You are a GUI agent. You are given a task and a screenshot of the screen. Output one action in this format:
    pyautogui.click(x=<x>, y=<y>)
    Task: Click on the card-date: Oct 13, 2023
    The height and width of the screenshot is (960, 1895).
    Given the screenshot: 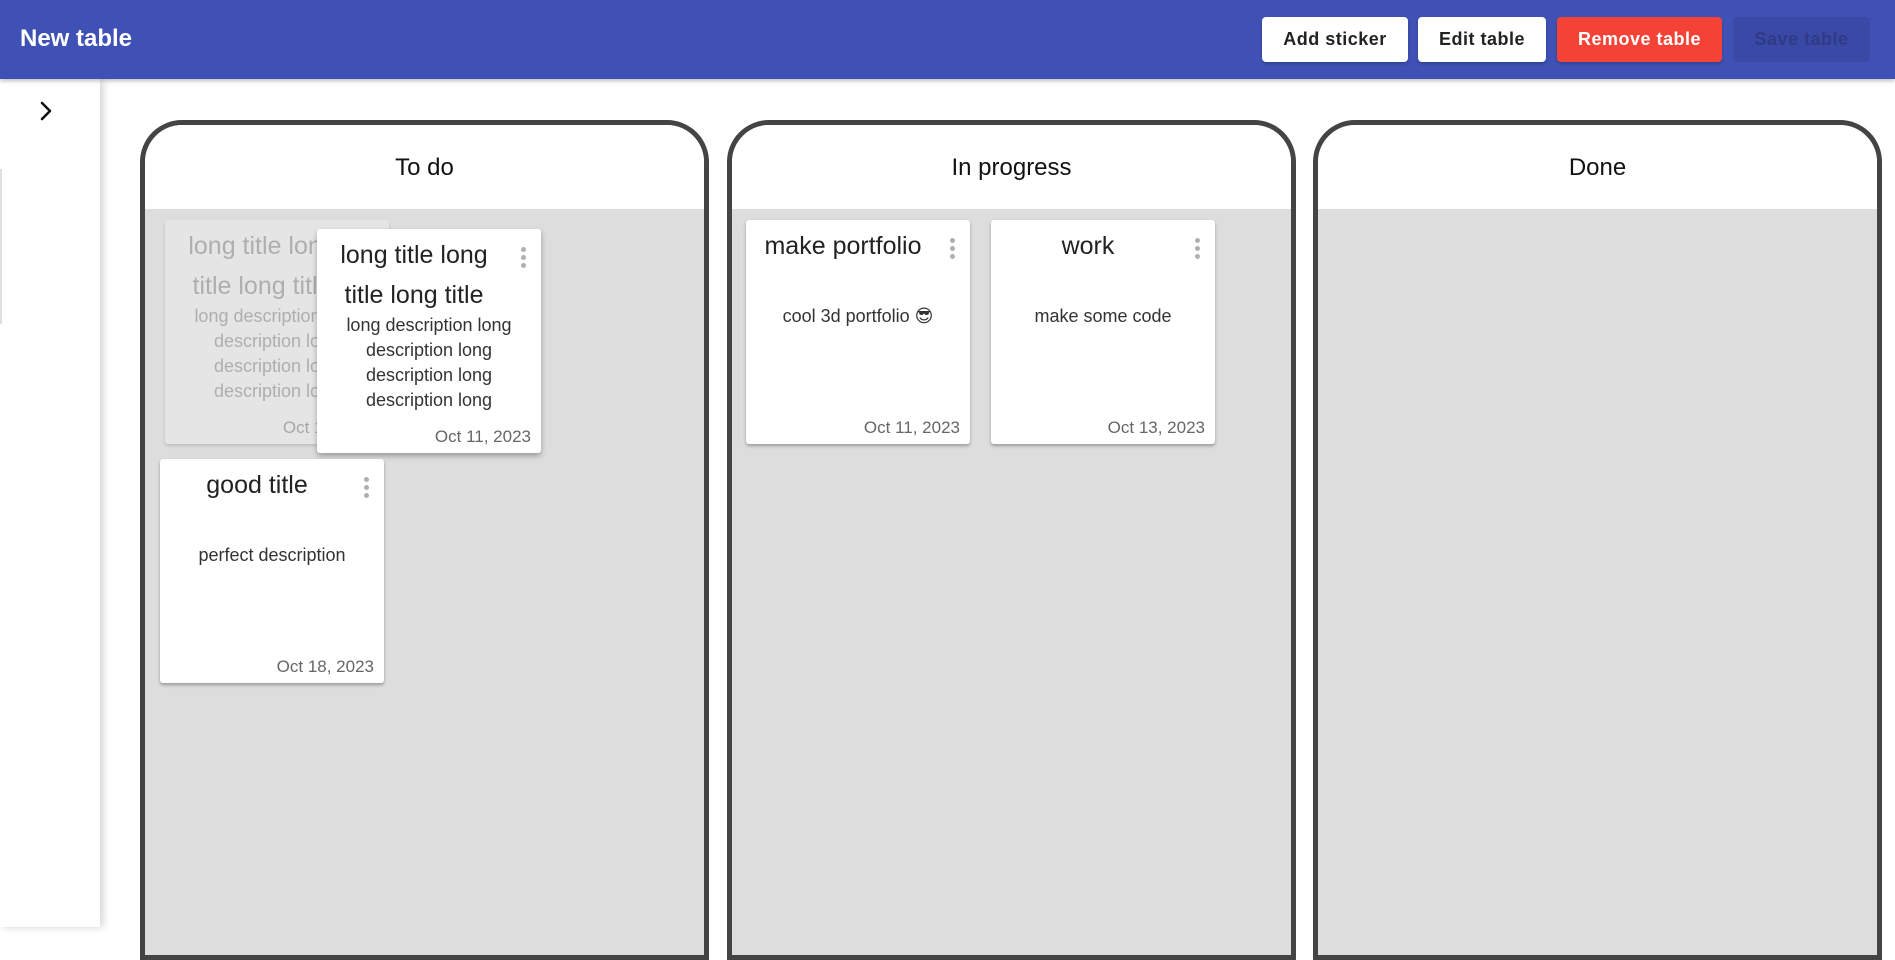 What is the action you would take?
    pyautogui.click(x=1156, y=427)
    